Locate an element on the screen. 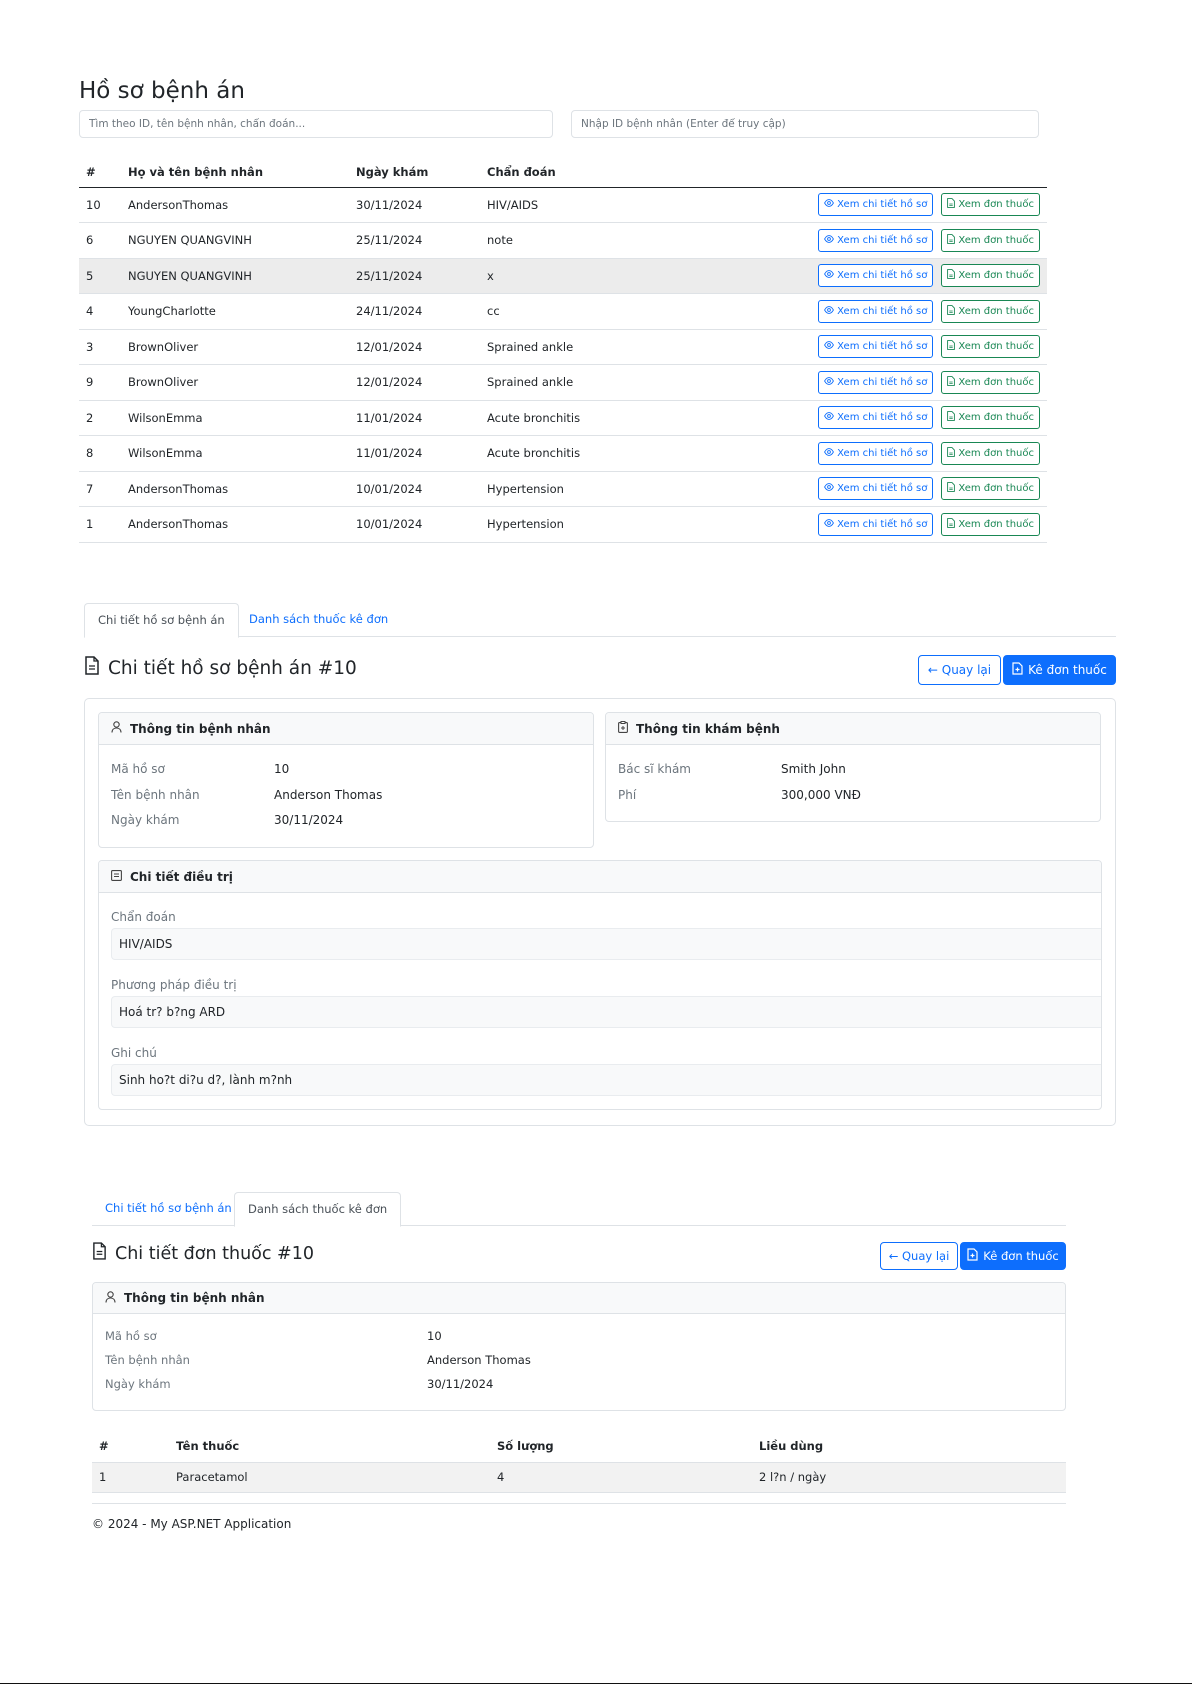 The height and width of the screenshot is (1685, 1192). fee-label: Phí is located at coordinates (627, 795).